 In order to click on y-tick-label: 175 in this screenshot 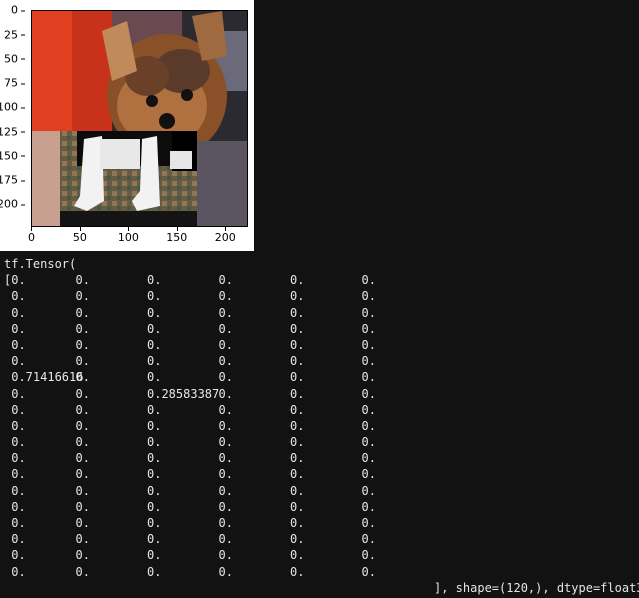, I will do `click(12, 180)`.